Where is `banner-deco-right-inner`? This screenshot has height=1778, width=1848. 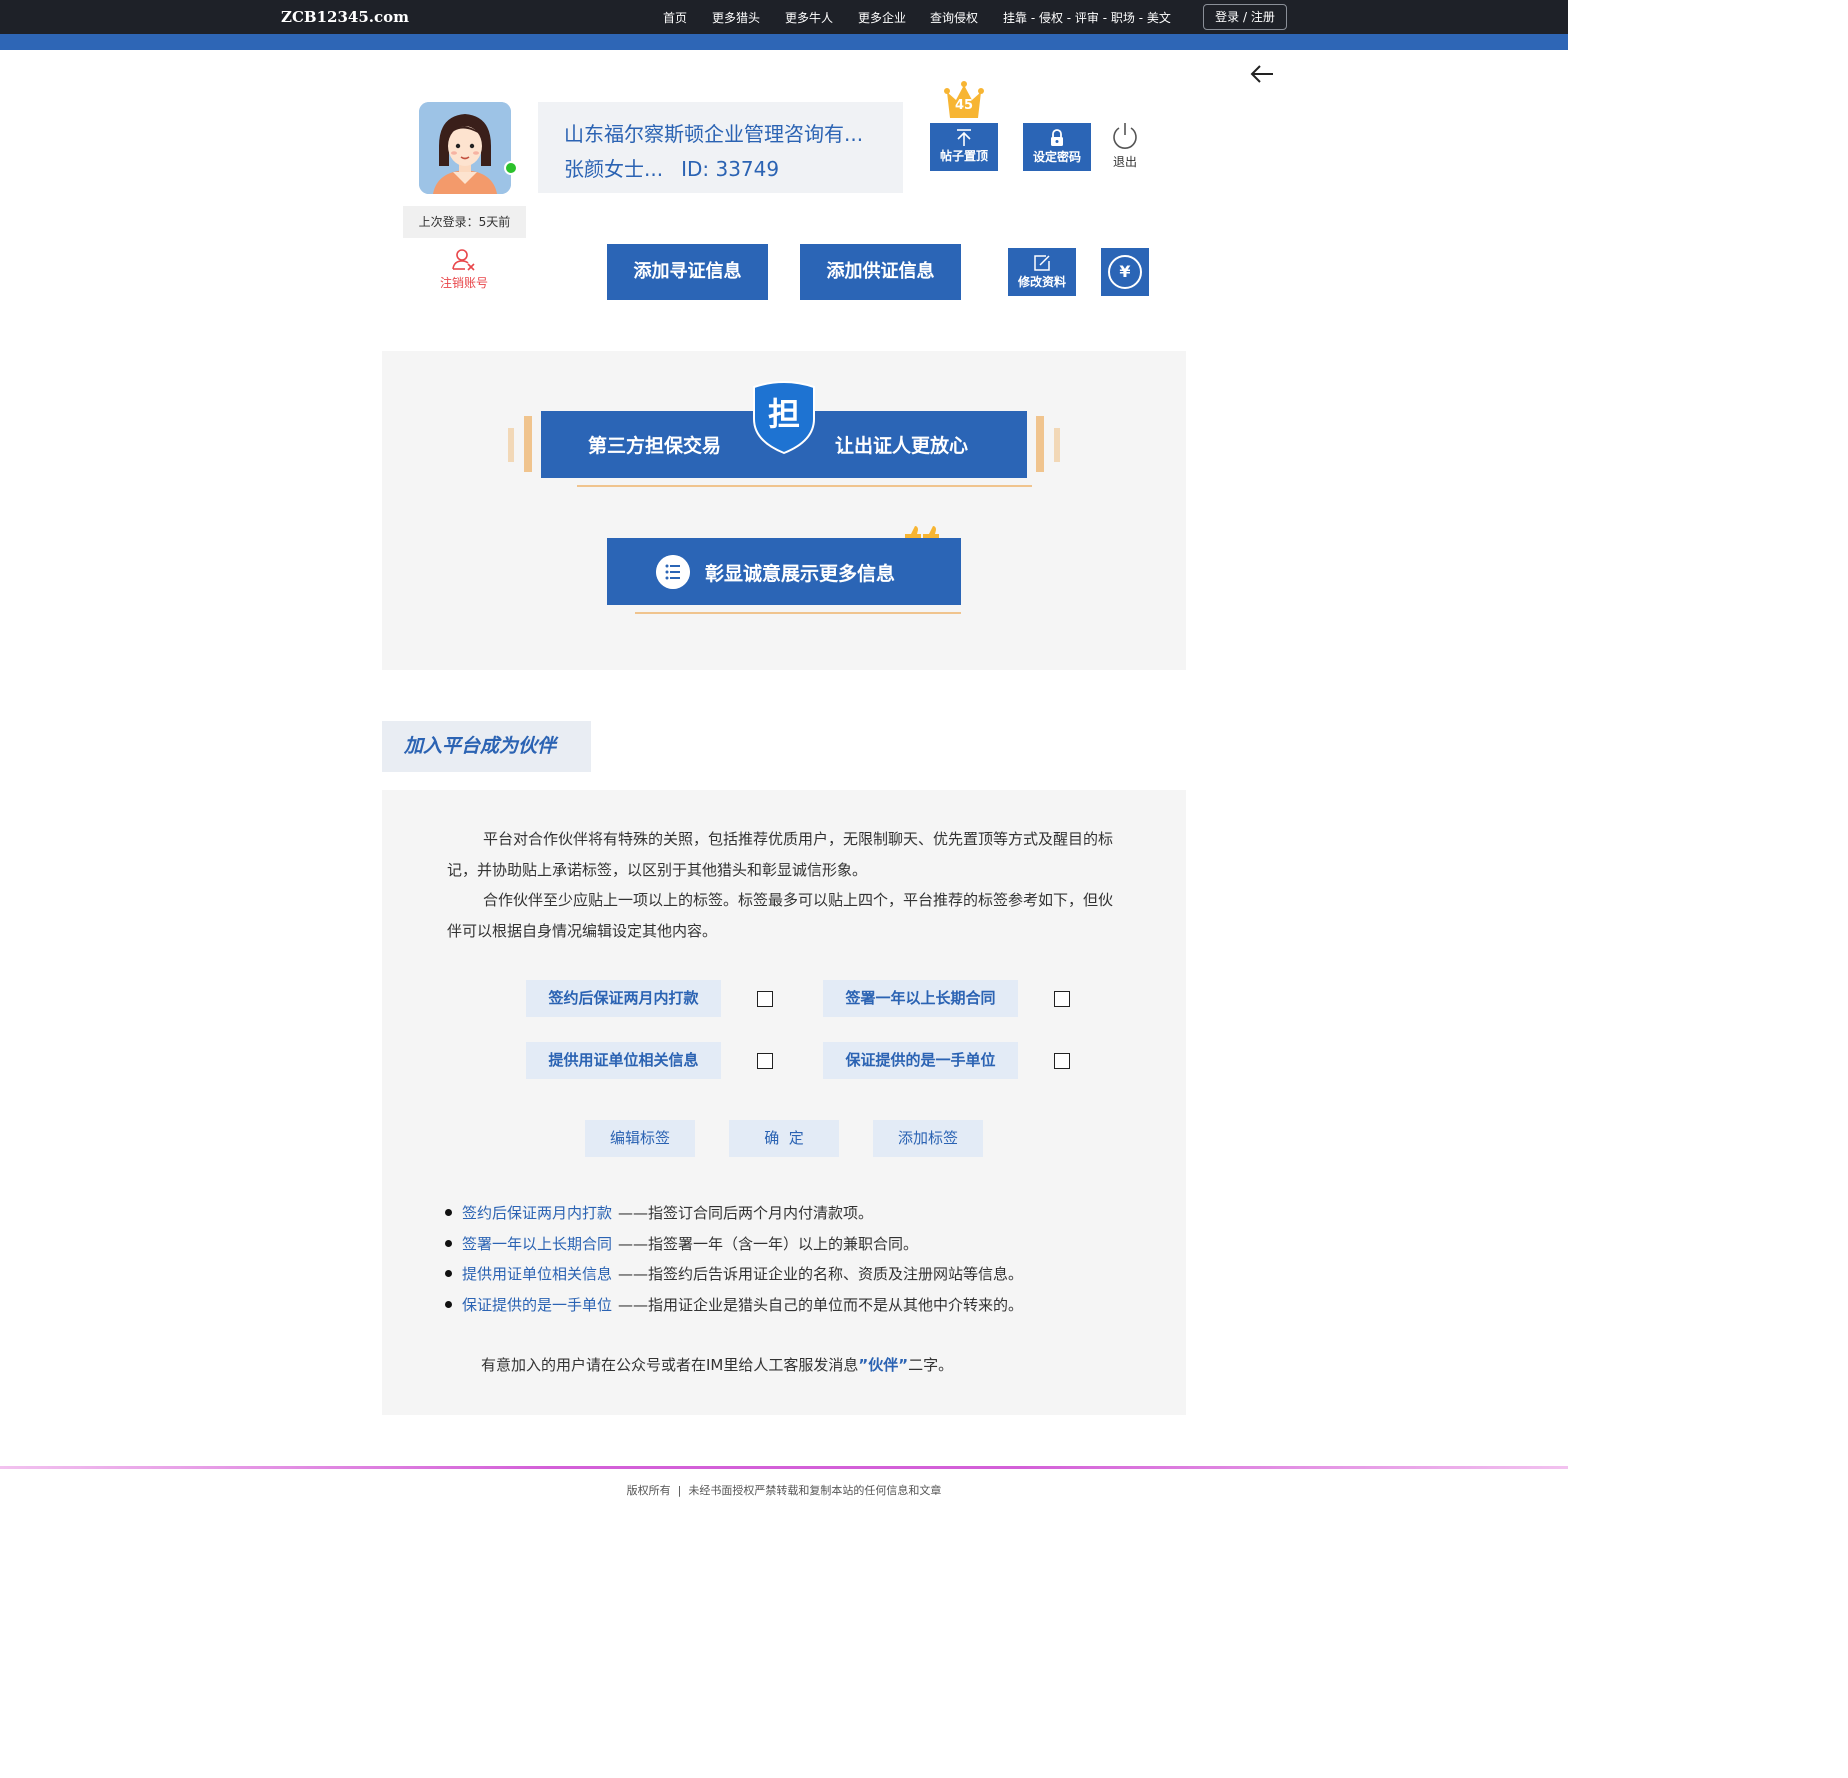 banner-deco-right-inner is located at coordinates (1040, 444).